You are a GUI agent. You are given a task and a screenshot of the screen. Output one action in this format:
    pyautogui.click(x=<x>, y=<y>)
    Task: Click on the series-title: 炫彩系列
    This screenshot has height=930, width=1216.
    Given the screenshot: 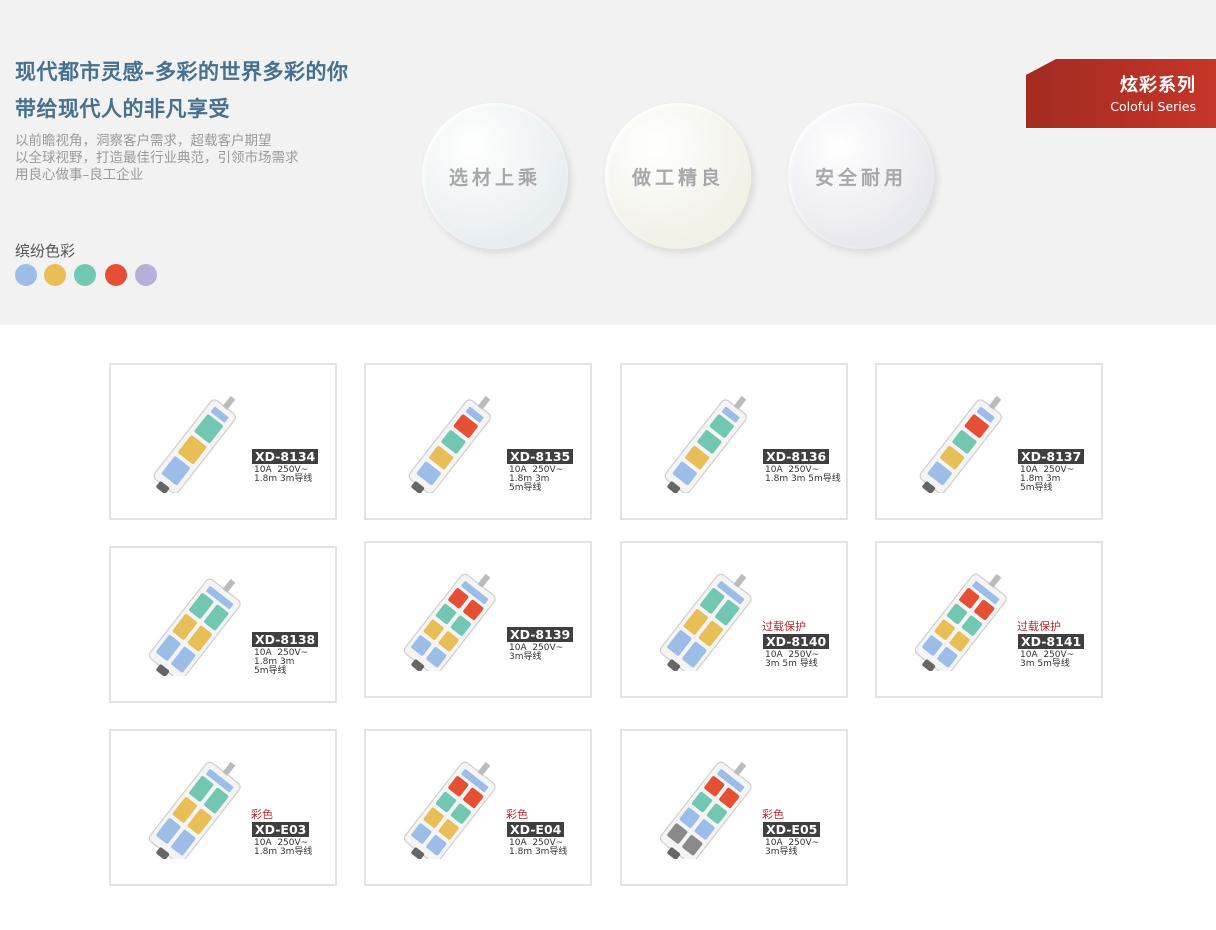 What is the action you would take?
    pyautogui.click(x=1158, y=85)
    